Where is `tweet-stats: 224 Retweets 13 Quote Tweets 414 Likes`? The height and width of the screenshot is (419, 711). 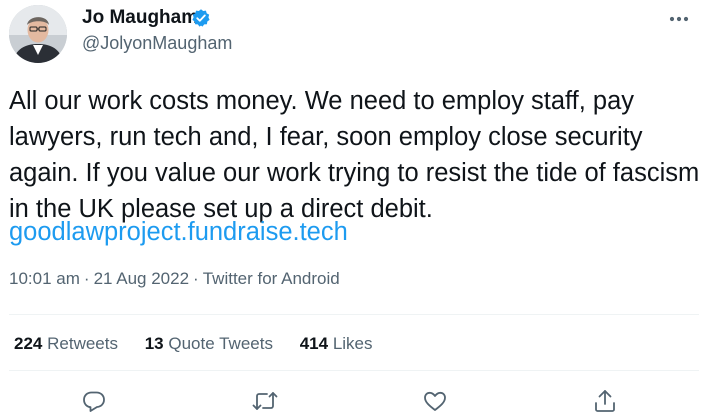
tweet-stats: 224 Retweets 13 Quote Tweets 414 Likes is located at coordinates (204, 344).